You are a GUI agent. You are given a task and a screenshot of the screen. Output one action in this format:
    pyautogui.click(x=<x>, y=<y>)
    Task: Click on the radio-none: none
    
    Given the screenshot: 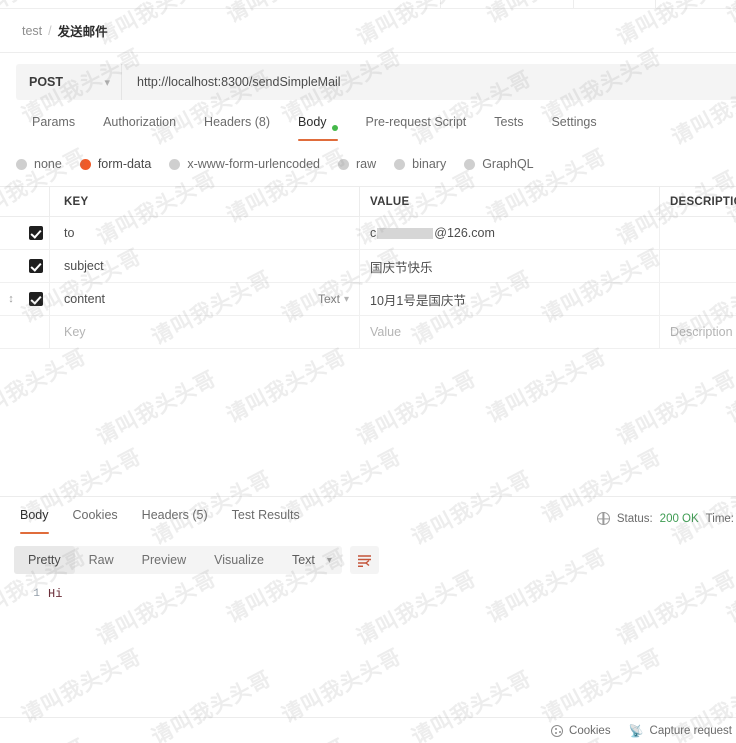 What is the action you would take?
    pyautogui.click(x=39, y=164)
    